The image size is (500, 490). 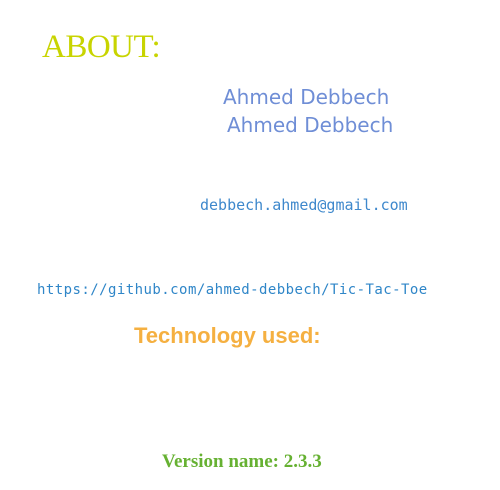 I want to click on email-link: debbech.ahmed@gmail.com, so click(x=304, y=205).